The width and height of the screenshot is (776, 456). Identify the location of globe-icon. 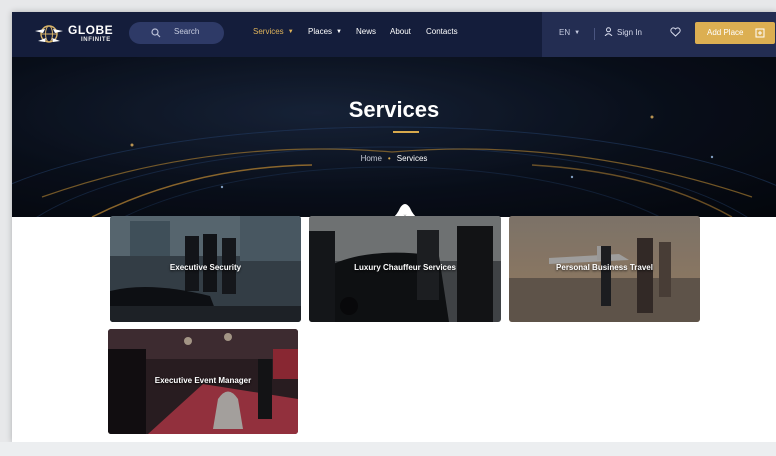
(49, 34).